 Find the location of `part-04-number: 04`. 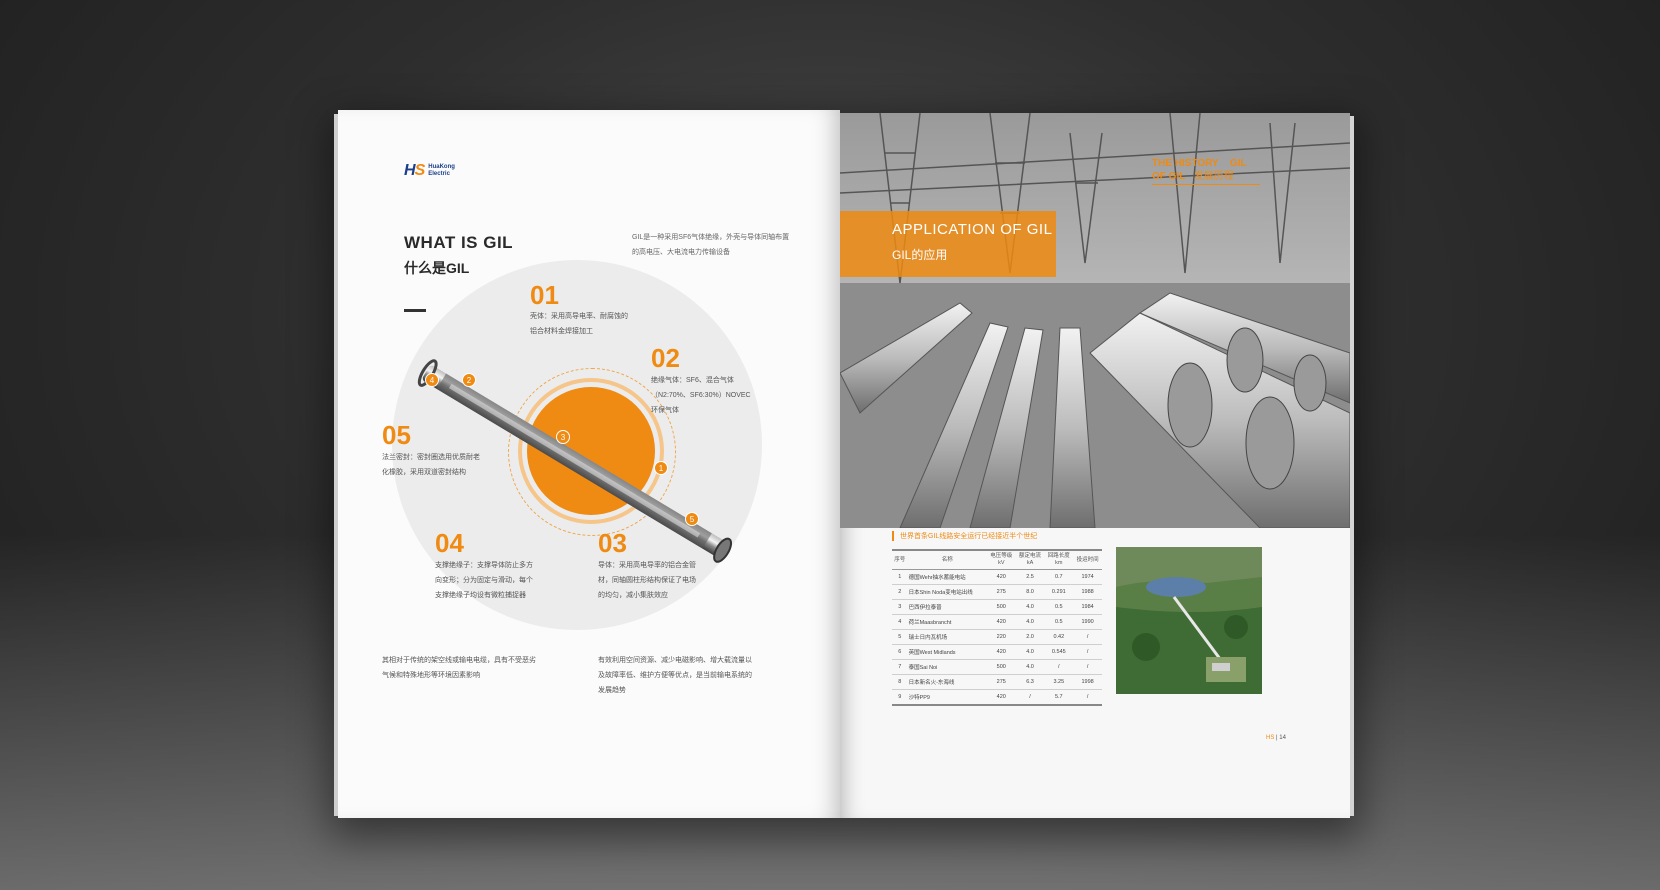

part-04-number: 04 is located at coordinates (449, 543).